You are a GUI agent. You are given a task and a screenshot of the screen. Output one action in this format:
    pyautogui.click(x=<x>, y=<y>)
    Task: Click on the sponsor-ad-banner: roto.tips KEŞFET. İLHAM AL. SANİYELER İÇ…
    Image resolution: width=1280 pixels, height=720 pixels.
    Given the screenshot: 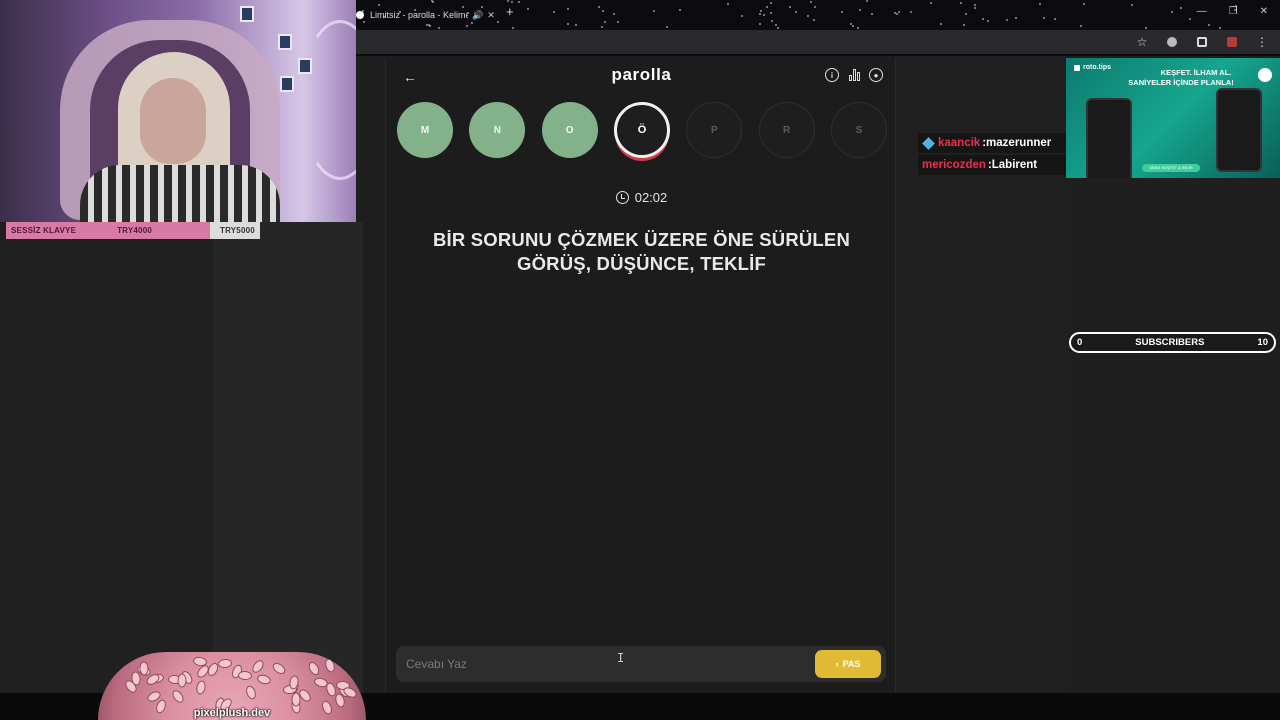 What is the action you would take?
    pyautogui.click(x=1173, y=118)
    